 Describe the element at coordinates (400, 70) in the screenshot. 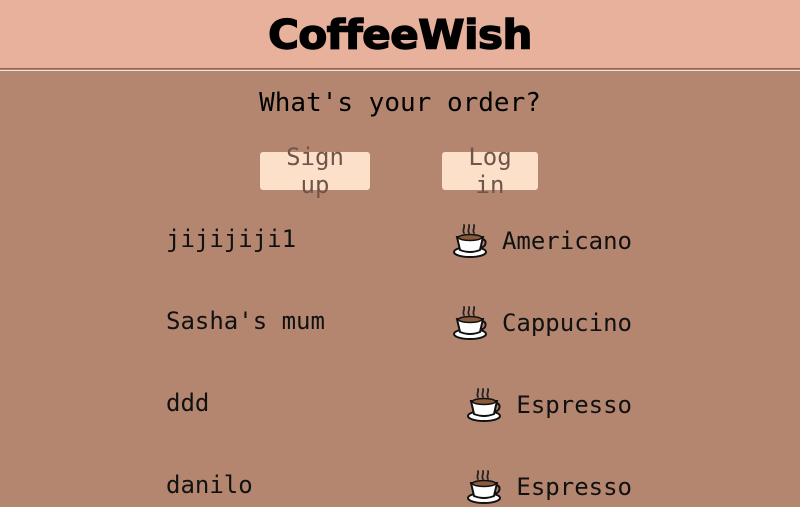

I see `header-divider` at that location.